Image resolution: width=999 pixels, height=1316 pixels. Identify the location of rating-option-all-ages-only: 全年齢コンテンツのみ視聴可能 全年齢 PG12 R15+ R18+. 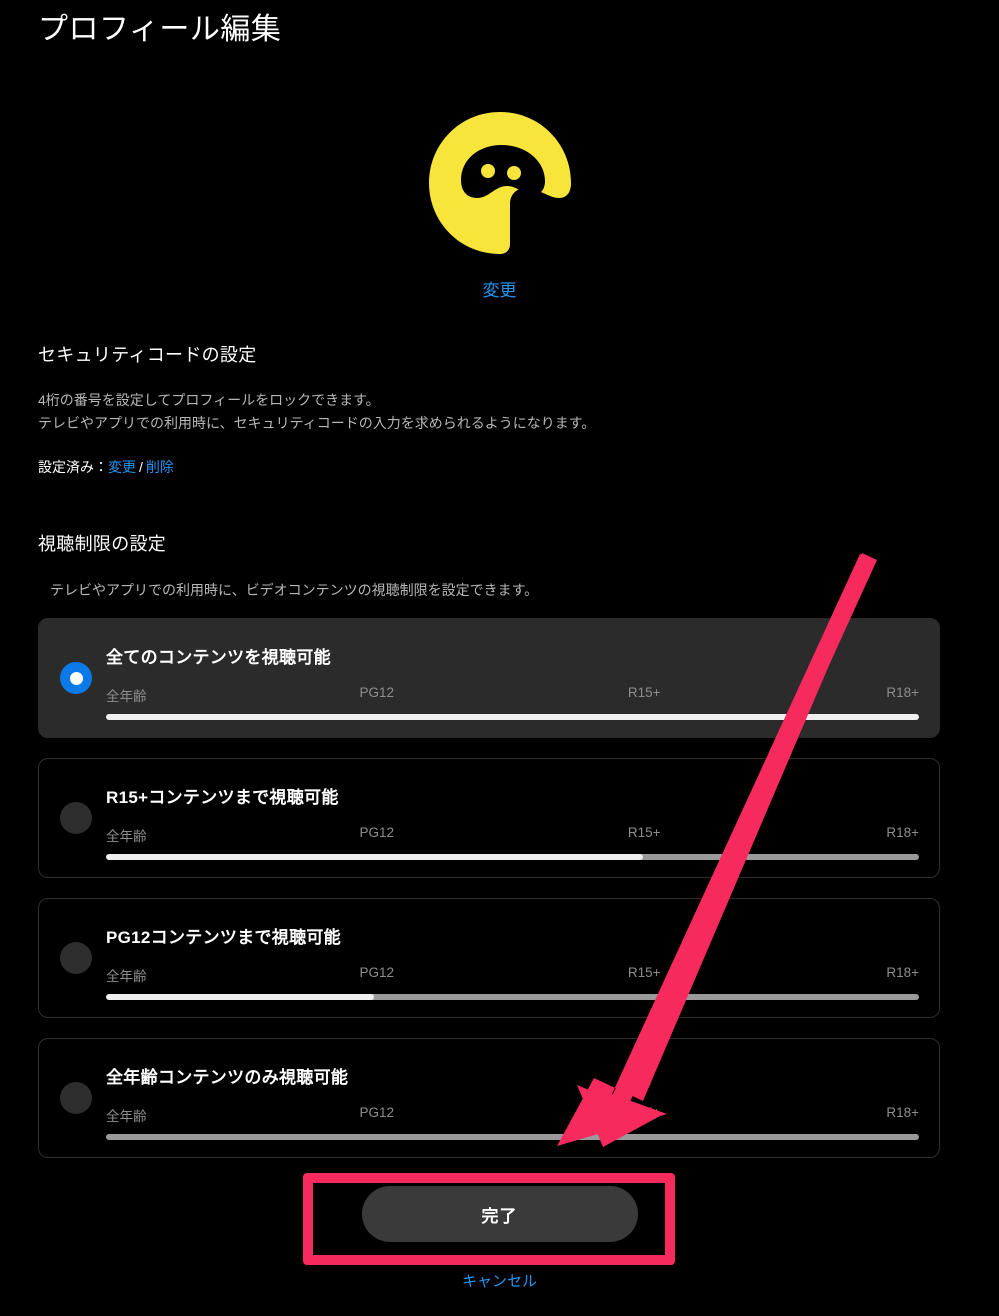
(489, 1098).